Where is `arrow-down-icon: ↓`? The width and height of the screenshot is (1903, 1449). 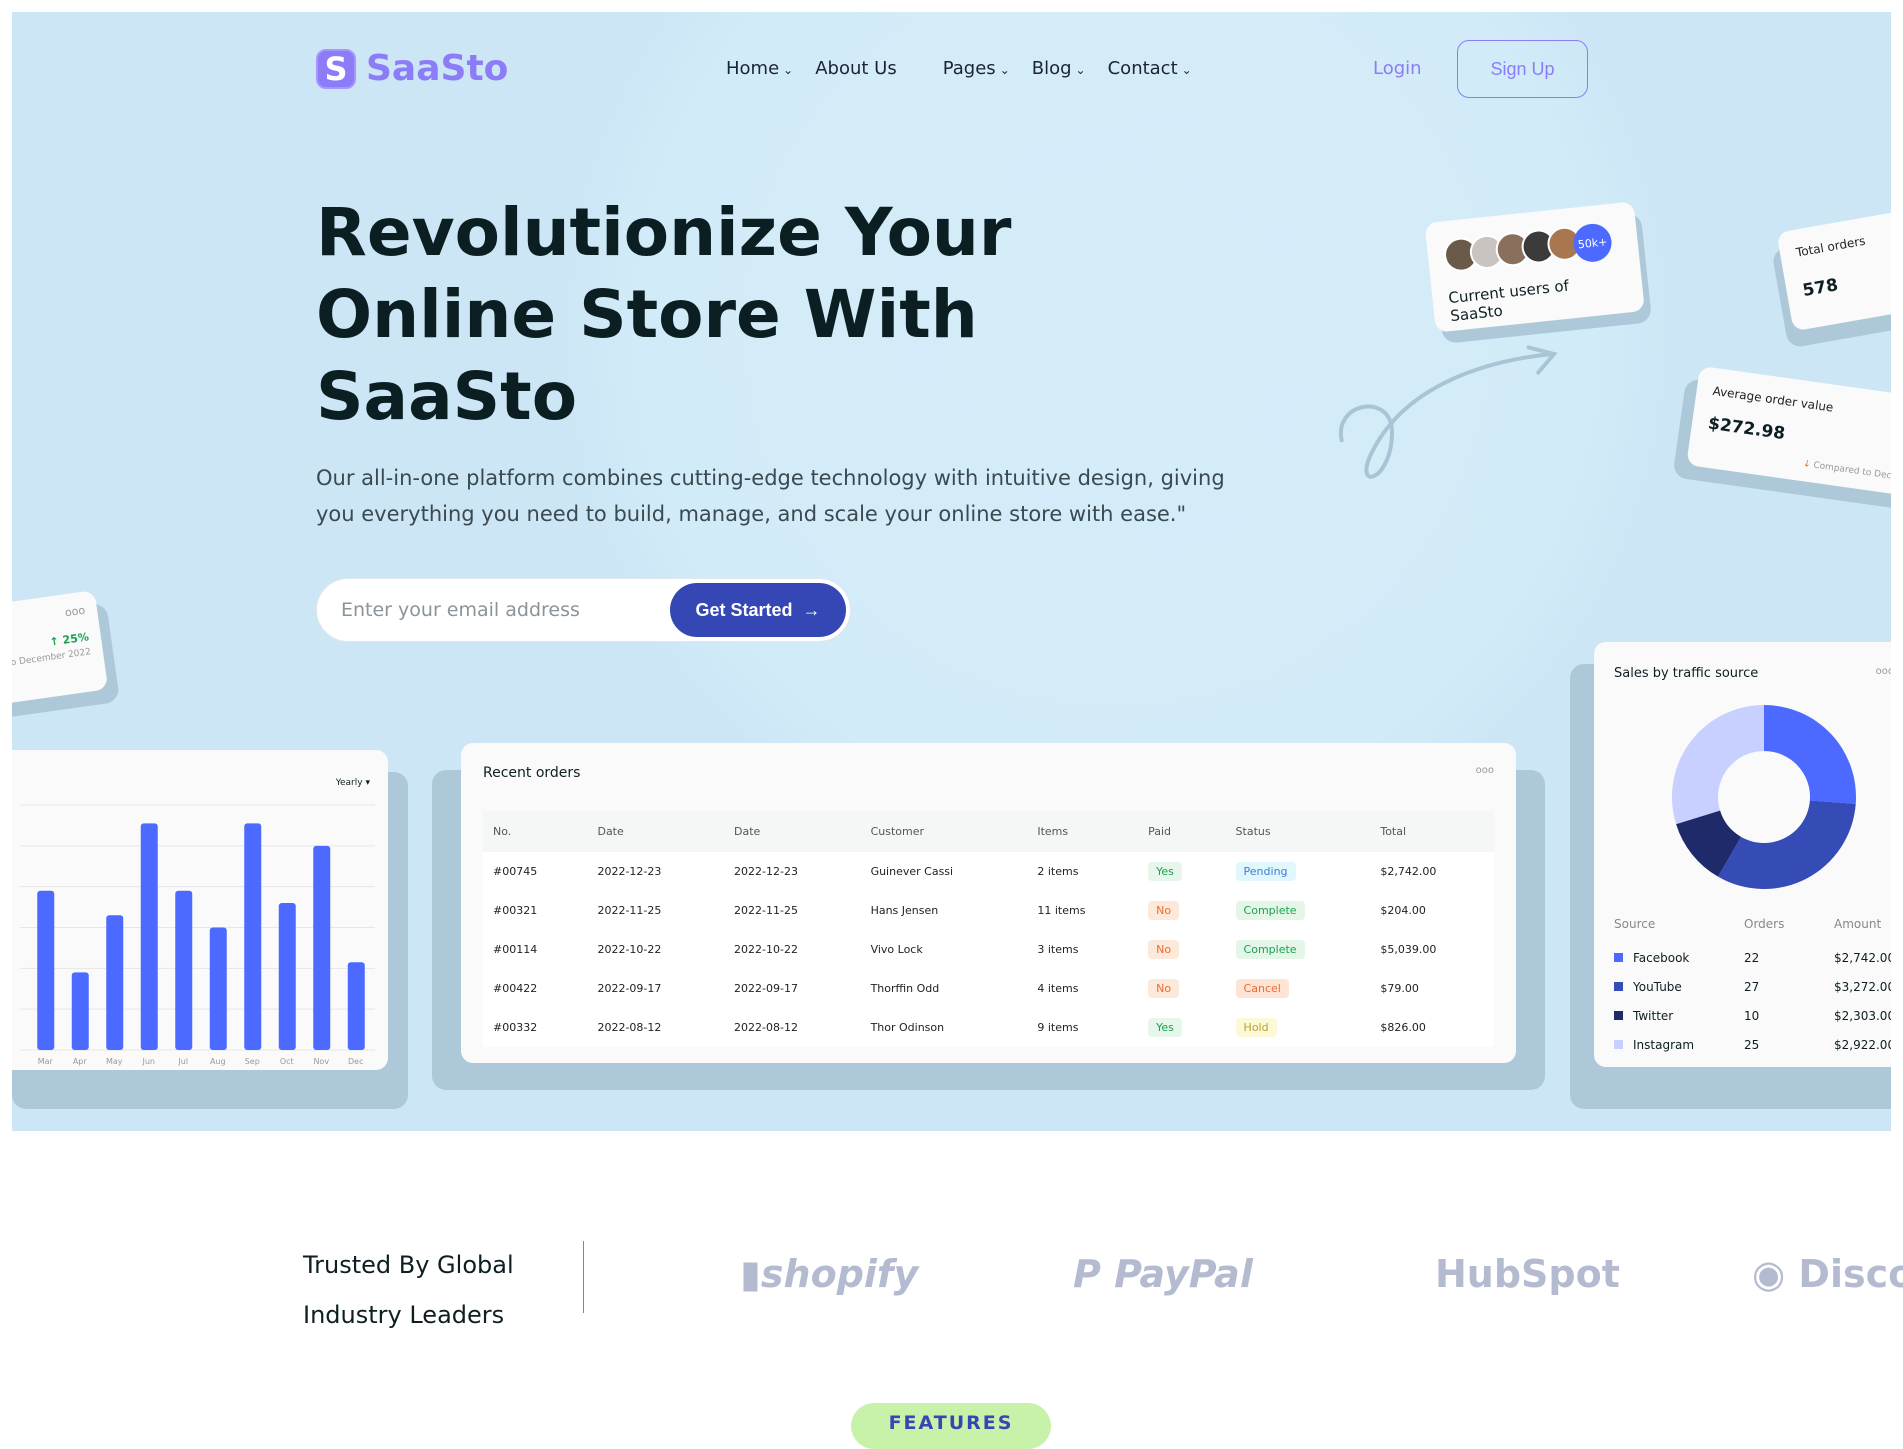 arrow-down-icon: ↓ is located at coordinates (1807, 465).